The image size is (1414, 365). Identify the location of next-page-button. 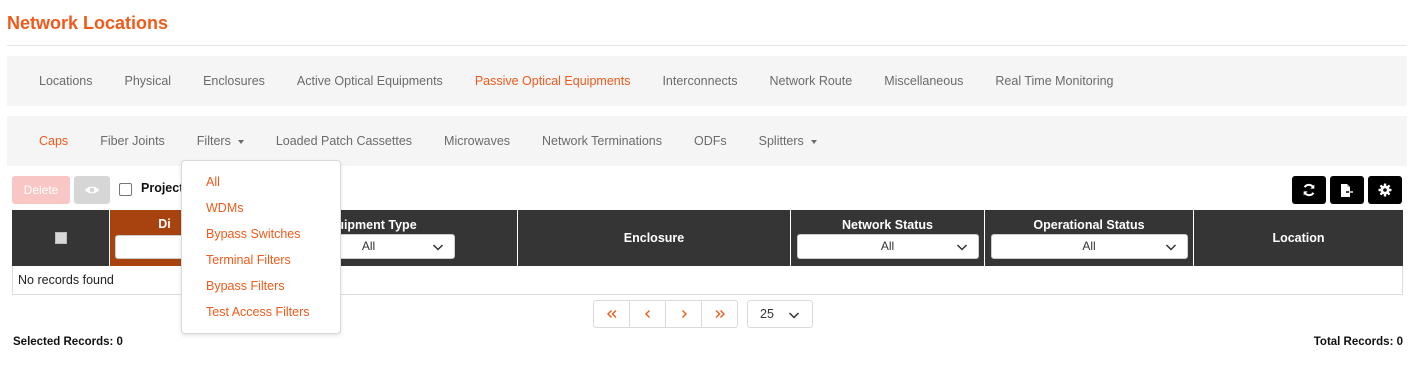
(683, 314).